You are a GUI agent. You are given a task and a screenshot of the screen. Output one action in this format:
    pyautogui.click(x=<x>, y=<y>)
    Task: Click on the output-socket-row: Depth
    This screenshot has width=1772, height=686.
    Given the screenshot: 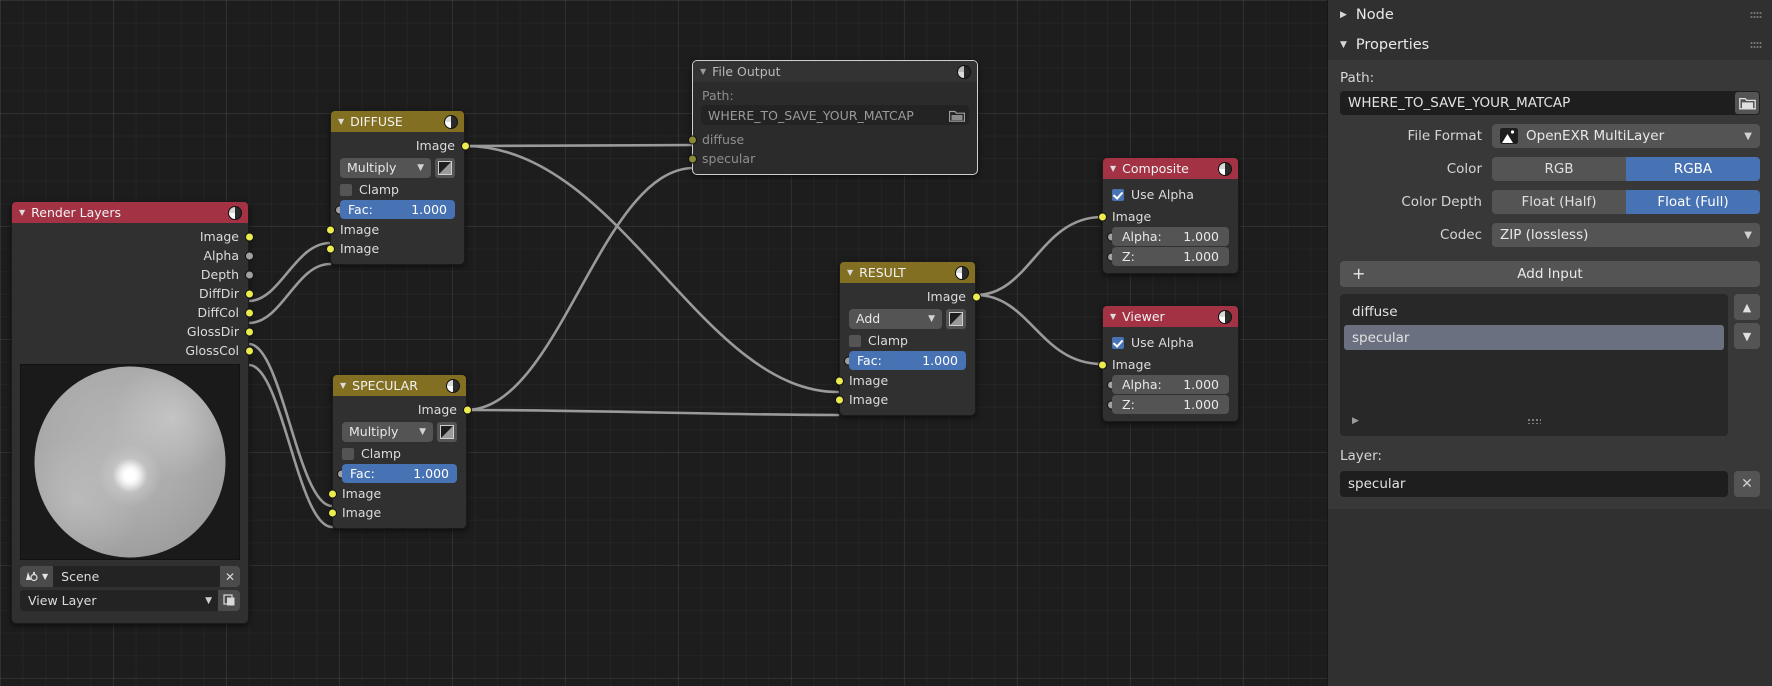 What is the action you would take?
    pyautogui.click(x=133, y=274)
    